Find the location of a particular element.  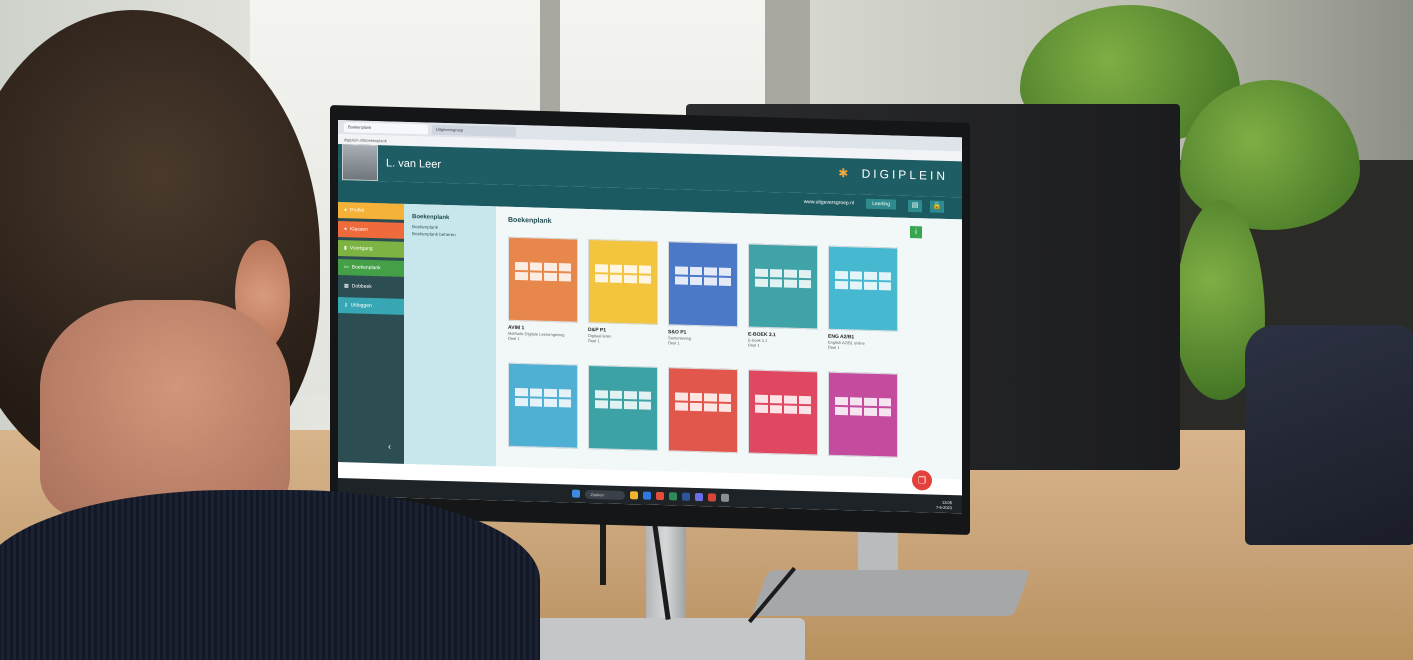

subnav-item: Boekenplank beheren is located at coordinates (454, 234).